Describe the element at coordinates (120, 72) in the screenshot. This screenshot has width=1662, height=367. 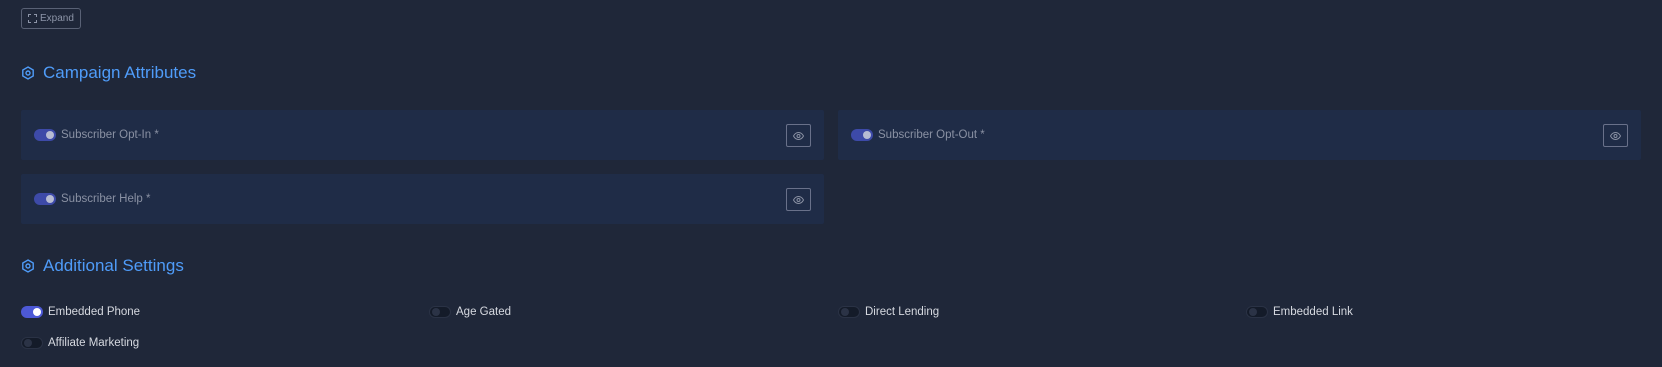
I see `campaign-attributes-title: Campaign Attributes` at that location.